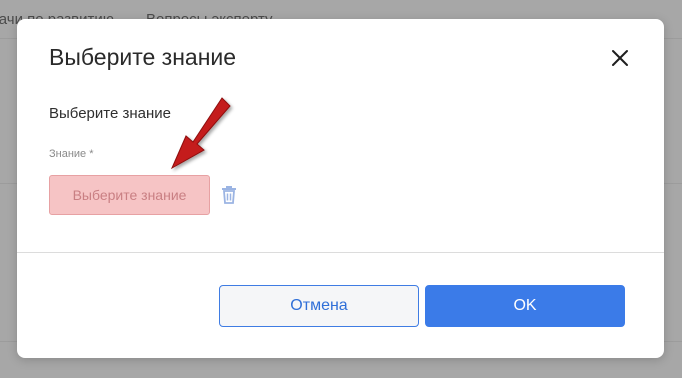  I want to click on footer-divider, so click(340, 252).